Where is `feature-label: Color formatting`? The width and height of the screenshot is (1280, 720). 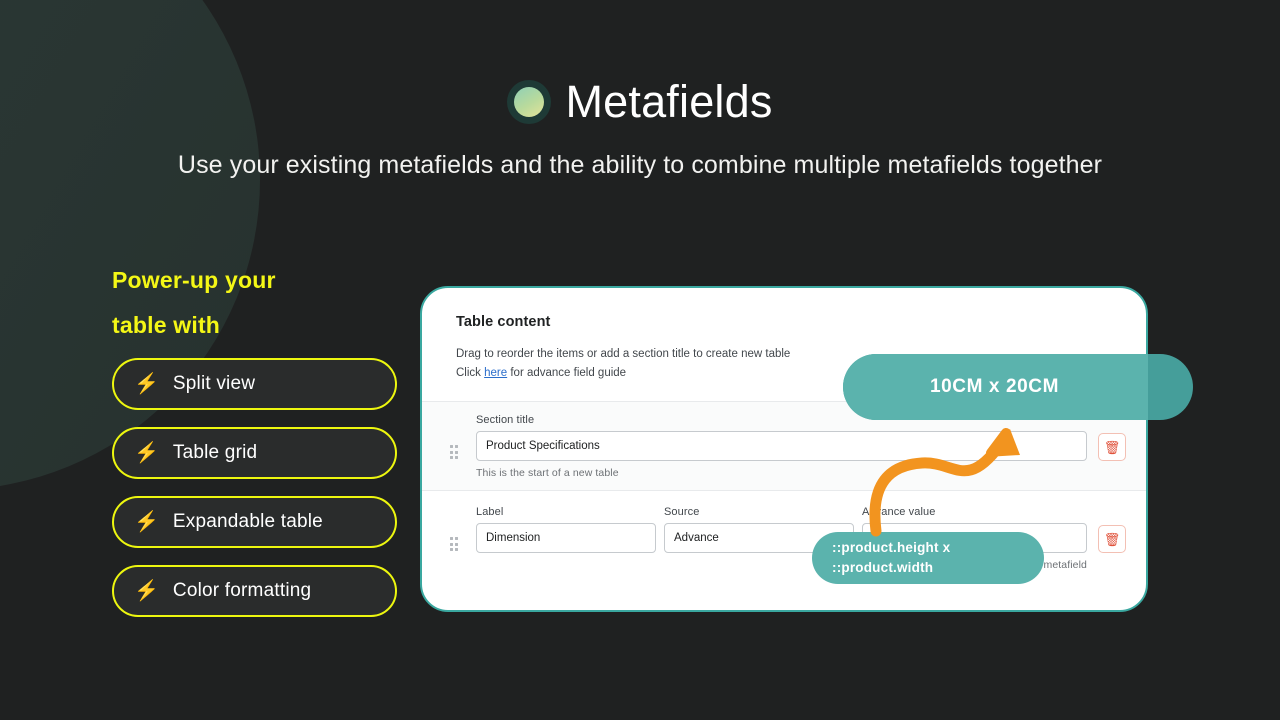 feature-label: Color formatting is located at coordinates (242, 590).